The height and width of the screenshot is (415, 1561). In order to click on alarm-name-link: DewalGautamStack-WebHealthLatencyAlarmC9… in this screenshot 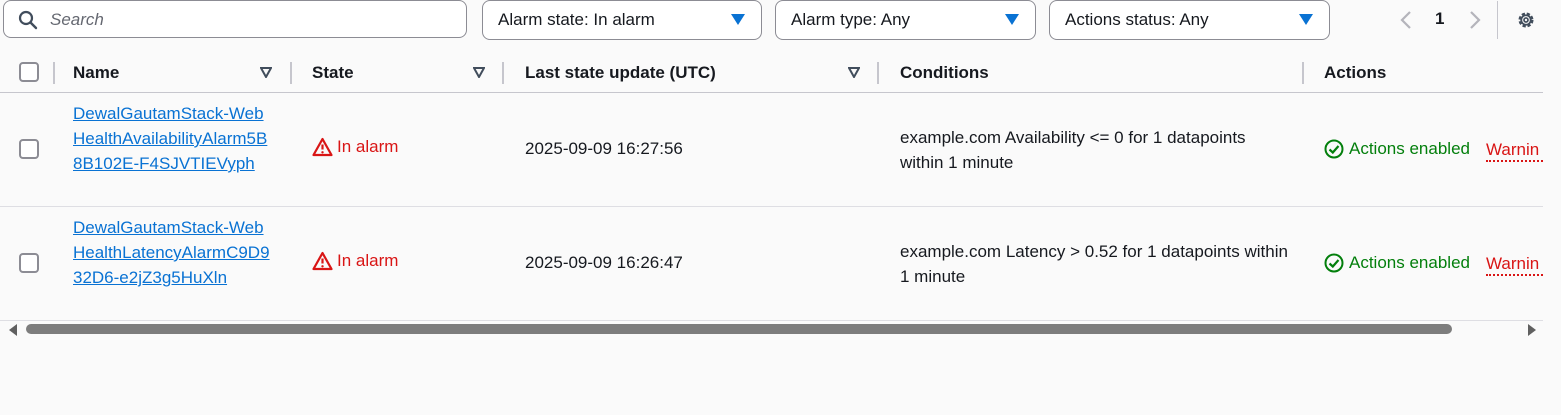, I will do `click(173, 252)`.